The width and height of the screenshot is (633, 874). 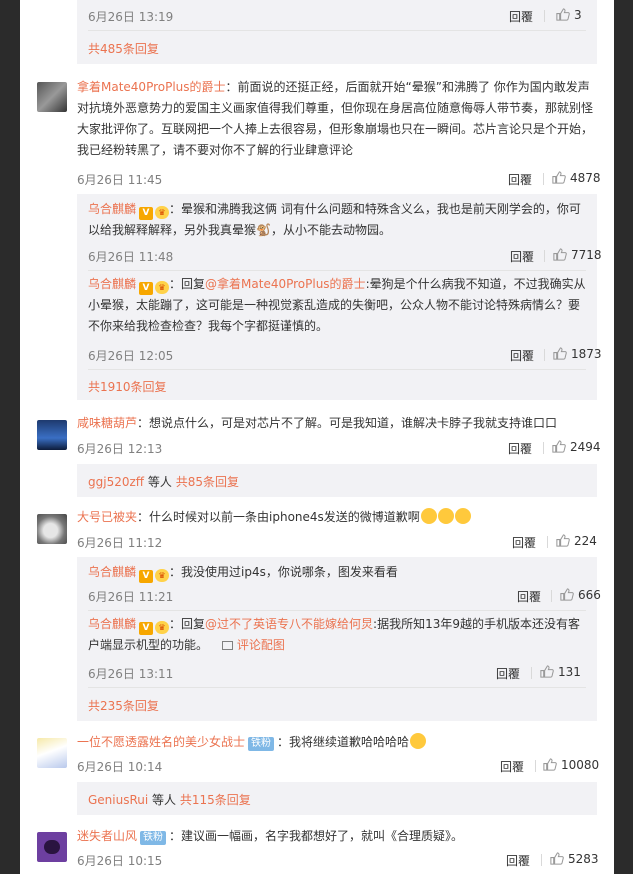 I want to click on more-replies-row: ggj520zff 等人 共85条回复, so click(x=163, y=482).